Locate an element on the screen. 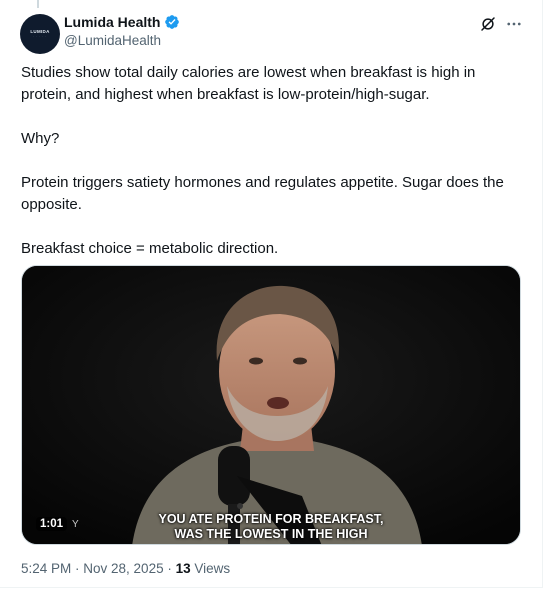  author-display-name: Lumida Health is located at coordinates (112, 22).